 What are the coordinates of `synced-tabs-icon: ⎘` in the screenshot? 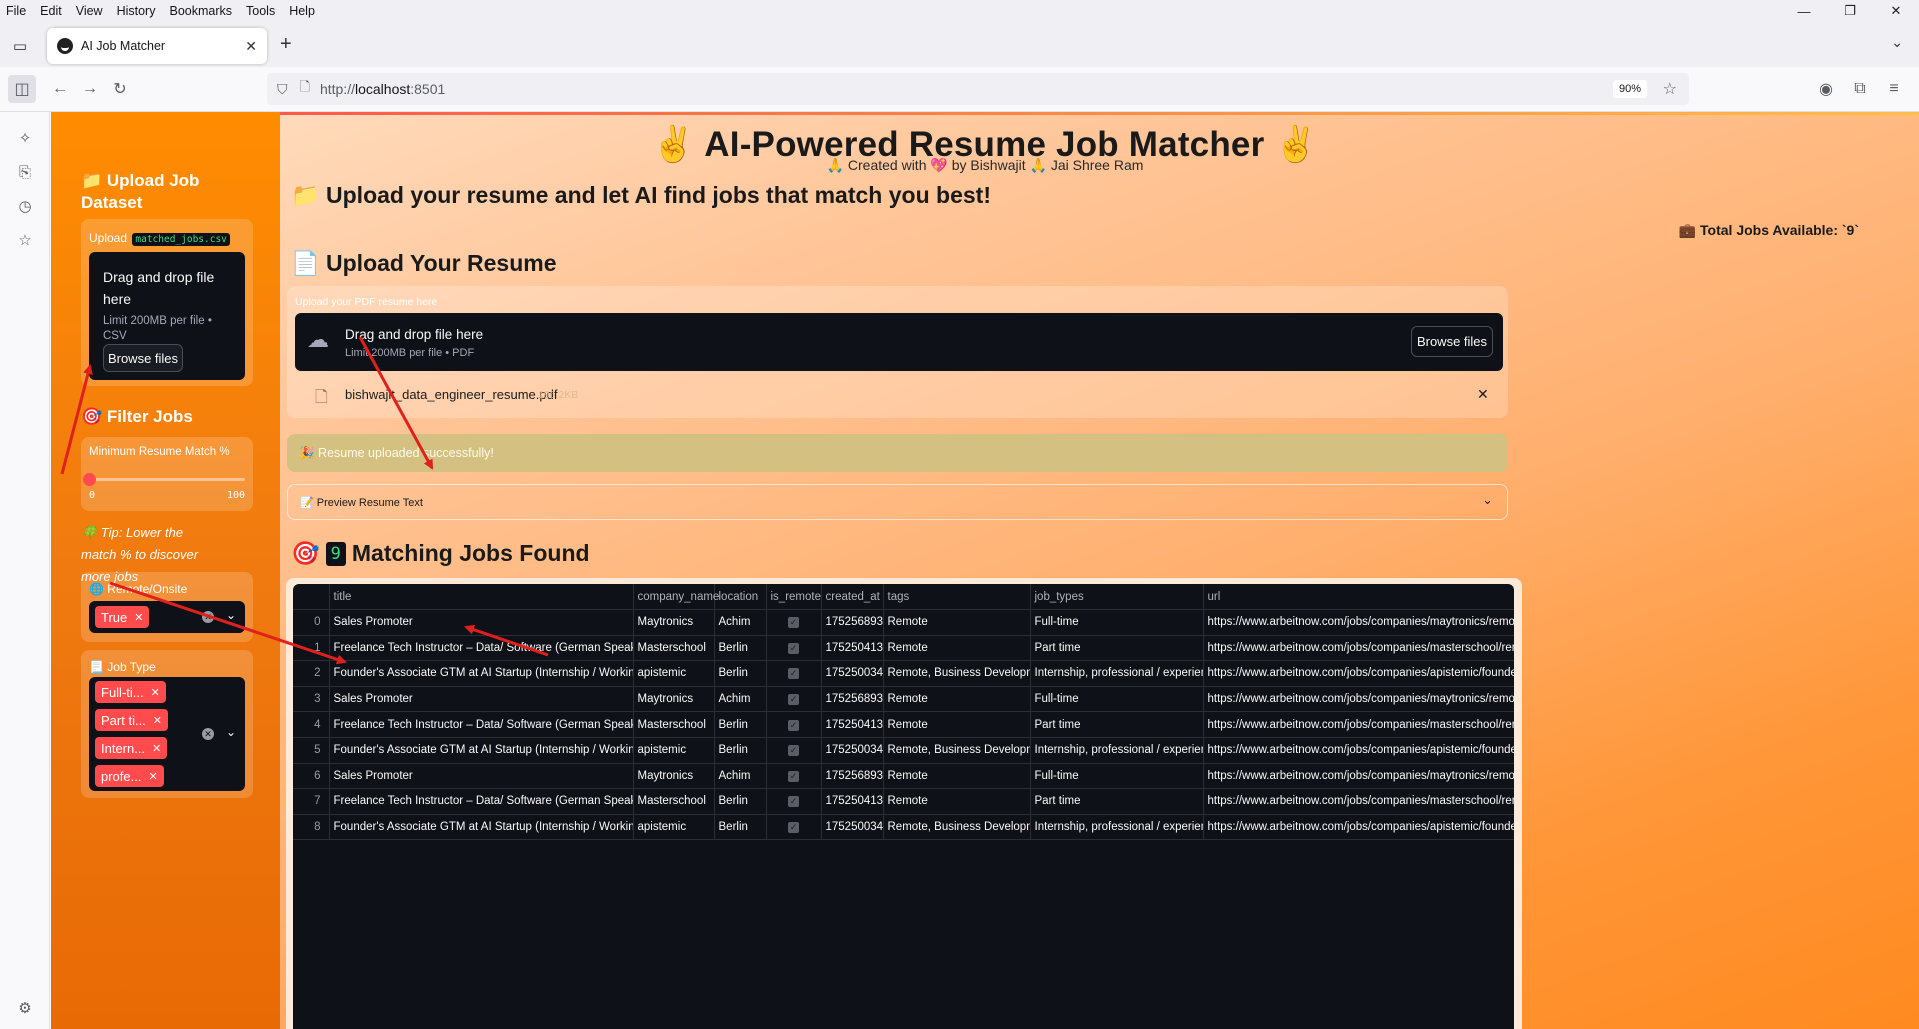 It's located at (25, 172).